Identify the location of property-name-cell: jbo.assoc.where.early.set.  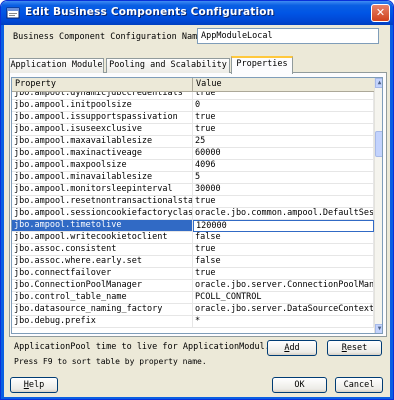
(102, 262).